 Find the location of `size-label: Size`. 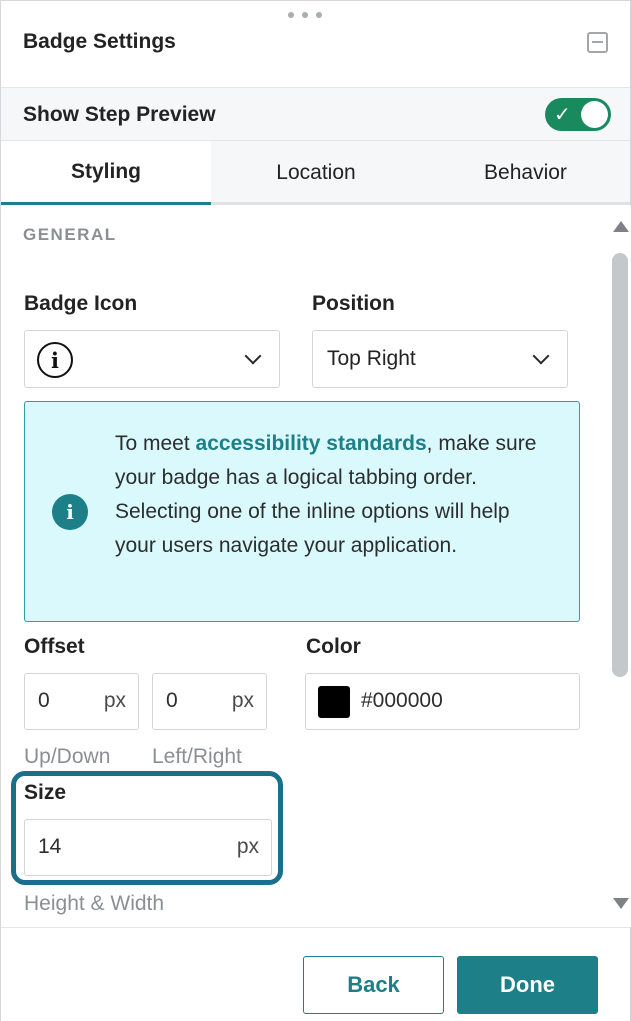

size-label: Size is located at coordinates (45, 792).